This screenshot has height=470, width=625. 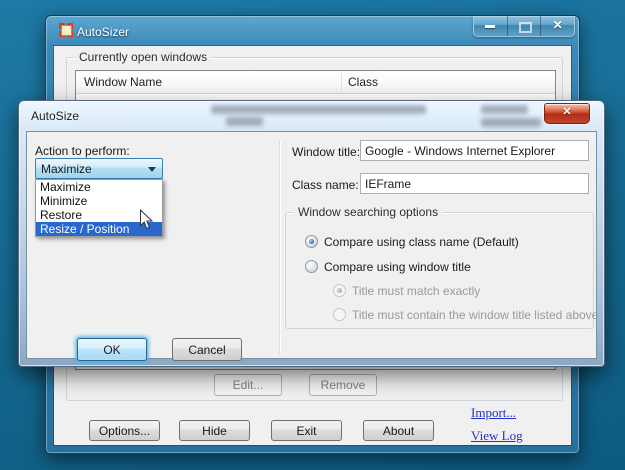 What do you see at coordinates (311, 266) in the screenshot?
I see `radio-compare-window-title` at bounding box center [311, 266].